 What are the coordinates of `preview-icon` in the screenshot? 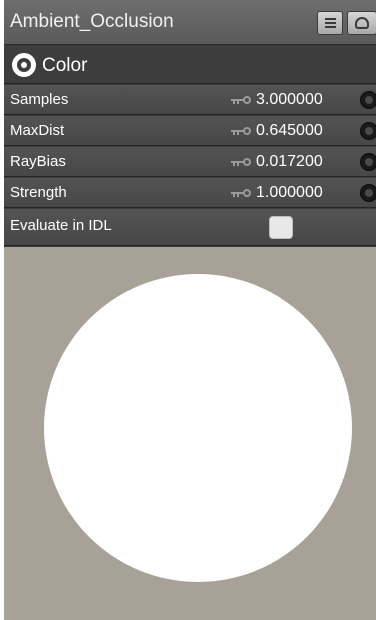 It's located at (362, 23).